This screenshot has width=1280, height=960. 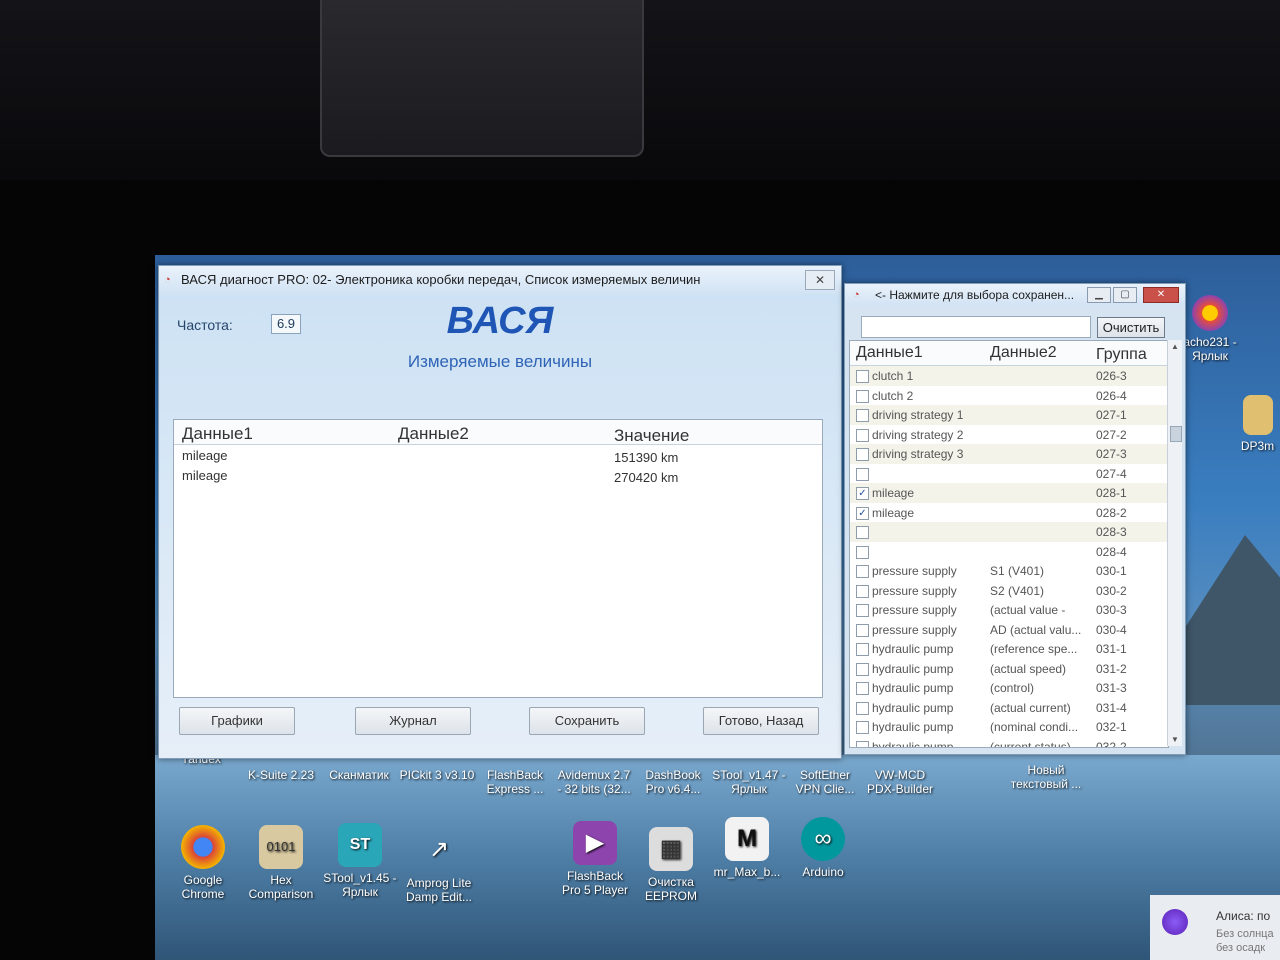 What do you see at coordinates (1009, 415) in the screenshot?
I see `list-item: driving strategy 1 027-1` at bounding box center [1009, 415].